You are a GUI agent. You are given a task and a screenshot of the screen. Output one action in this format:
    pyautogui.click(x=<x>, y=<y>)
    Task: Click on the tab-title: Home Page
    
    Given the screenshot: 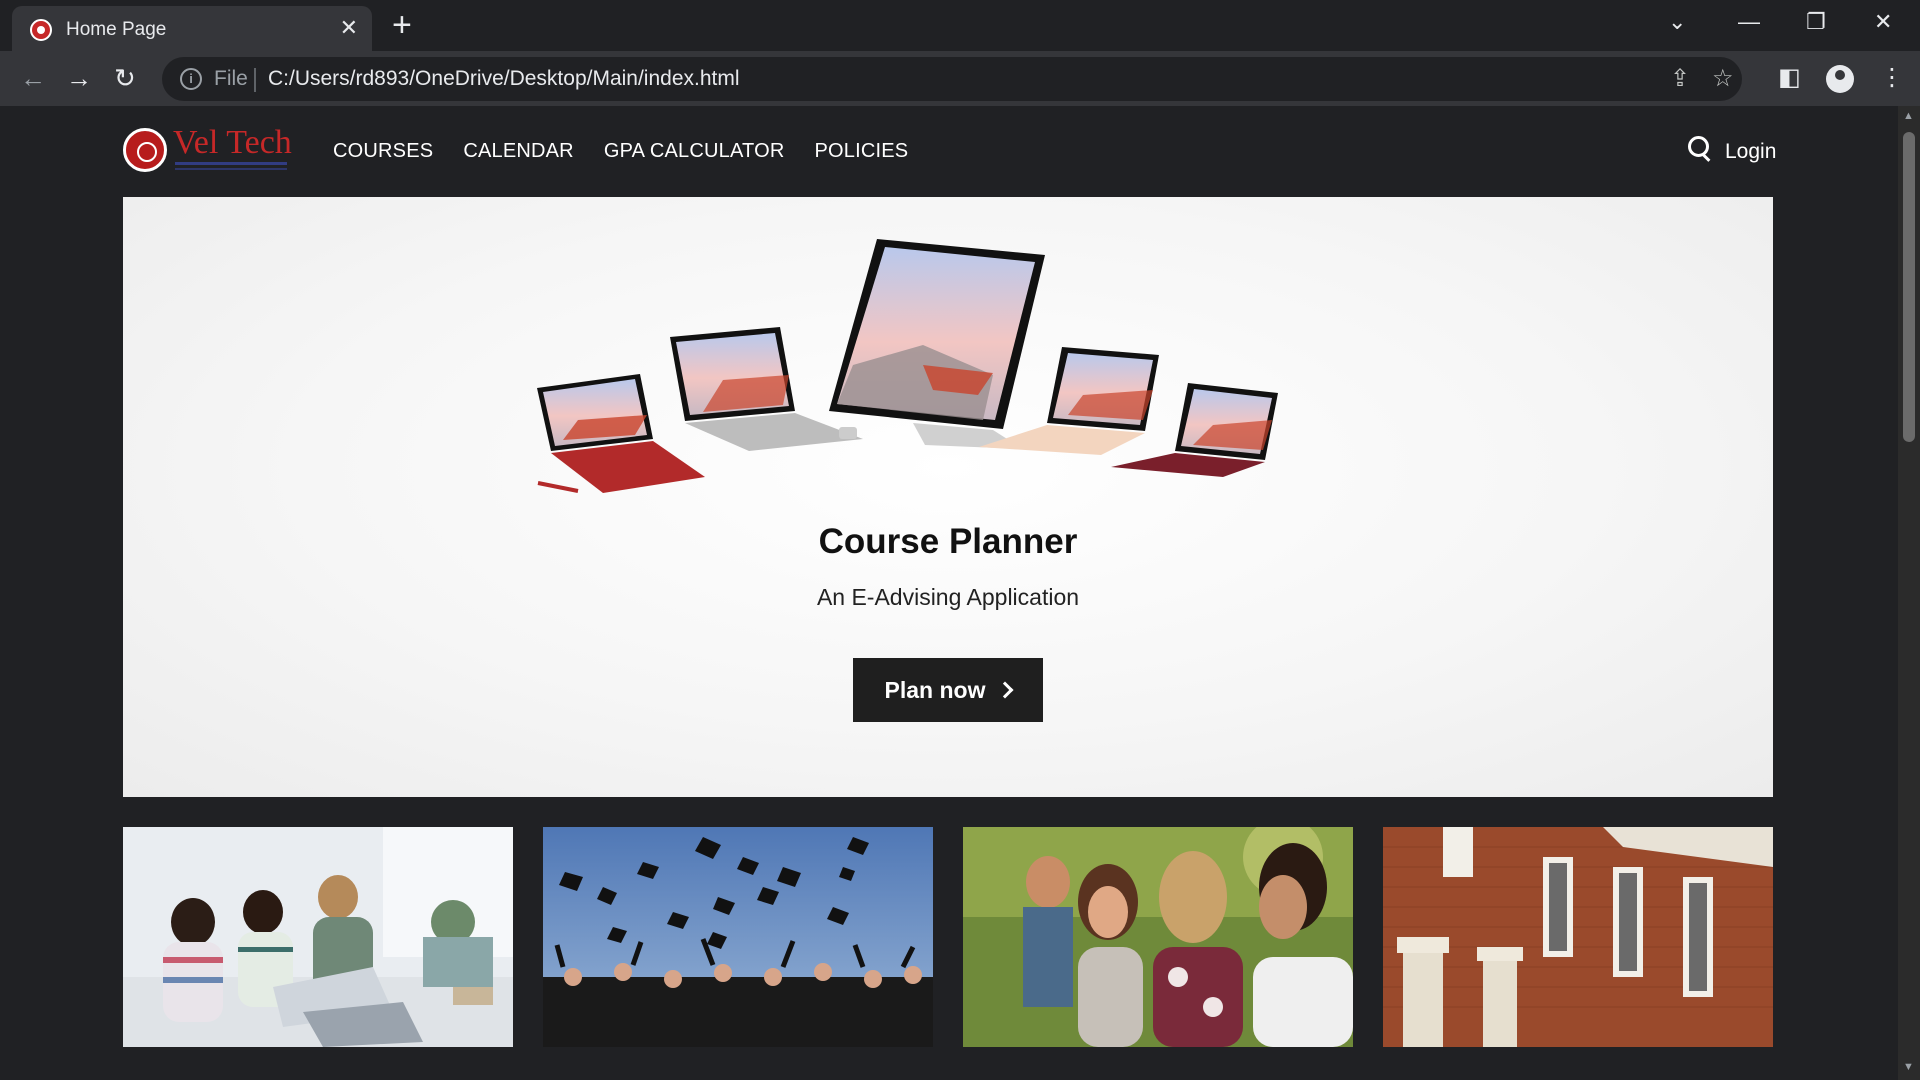 What is the action you would take?
    pyautogui.click(x=116, y=29)
    